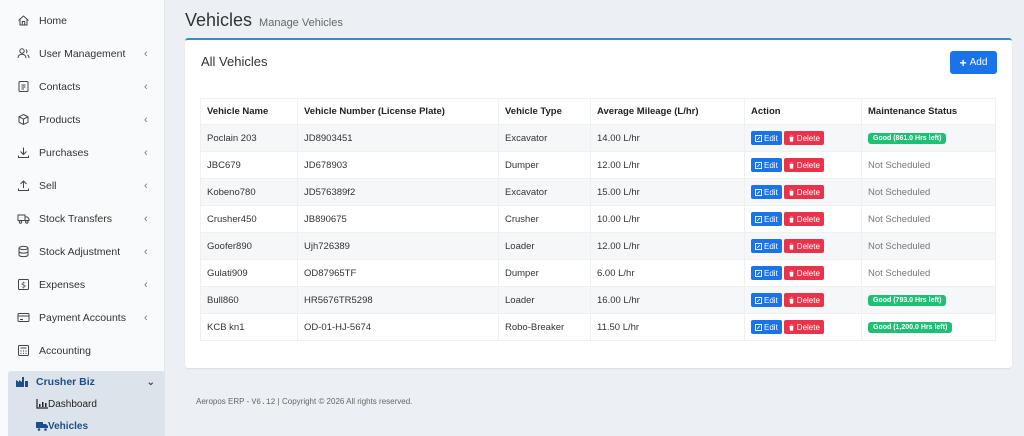  Describe the element at coordinates (224, 401) in the screenshot. I see `footer-prefix: Aeropos ERP -` at that location.